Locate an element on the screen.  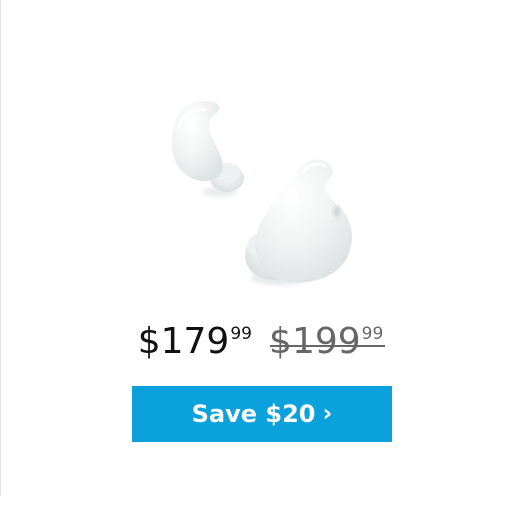
earbuds-image is located at coordinates (261, 192).